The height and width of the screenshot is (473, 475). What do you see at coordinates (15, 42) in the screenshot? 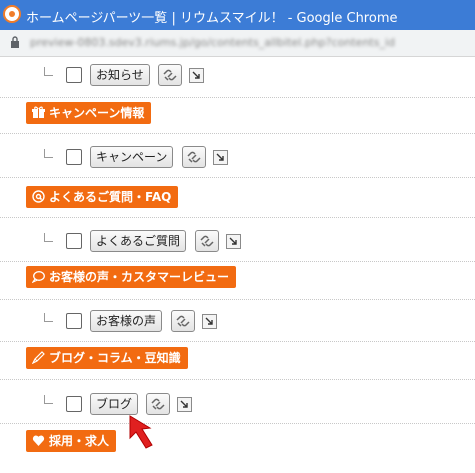
I see `lock-icon` at bounding box center [15, 42].